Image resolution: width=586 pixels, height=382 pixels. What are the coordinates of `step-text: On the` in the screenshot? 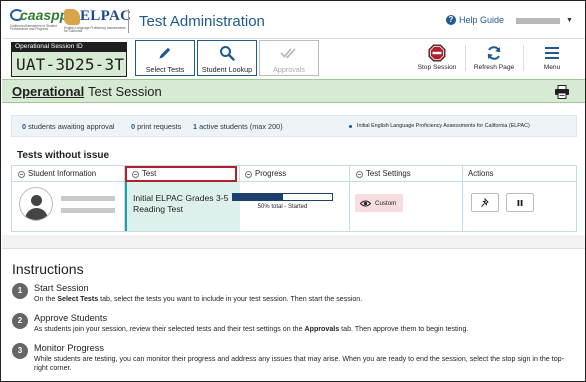 It's located at (46, 299).